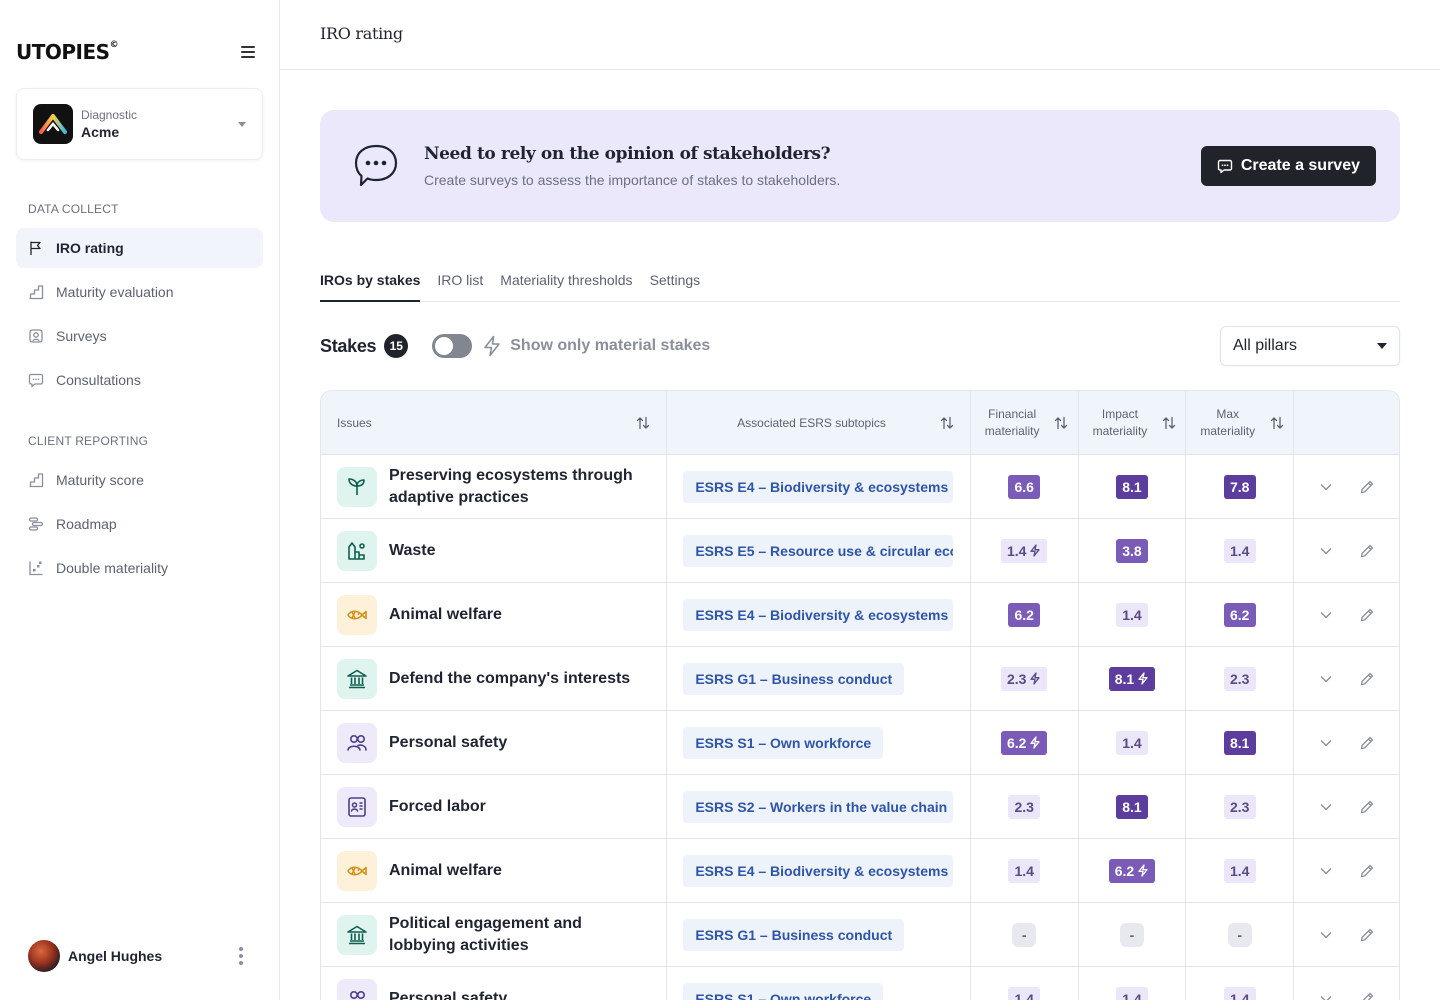 The image size is (1440, 1000). What do you see at coordinates (460, 286) in the screenshot?
I see `tab-iro-list: IRO list` at bounding box center [460, 286].